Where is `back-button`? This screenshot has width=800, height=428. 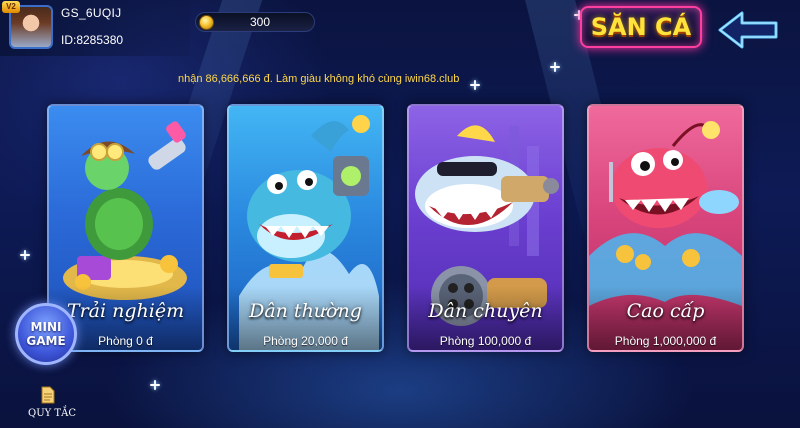
back-button is located at coordinates (748, 30).